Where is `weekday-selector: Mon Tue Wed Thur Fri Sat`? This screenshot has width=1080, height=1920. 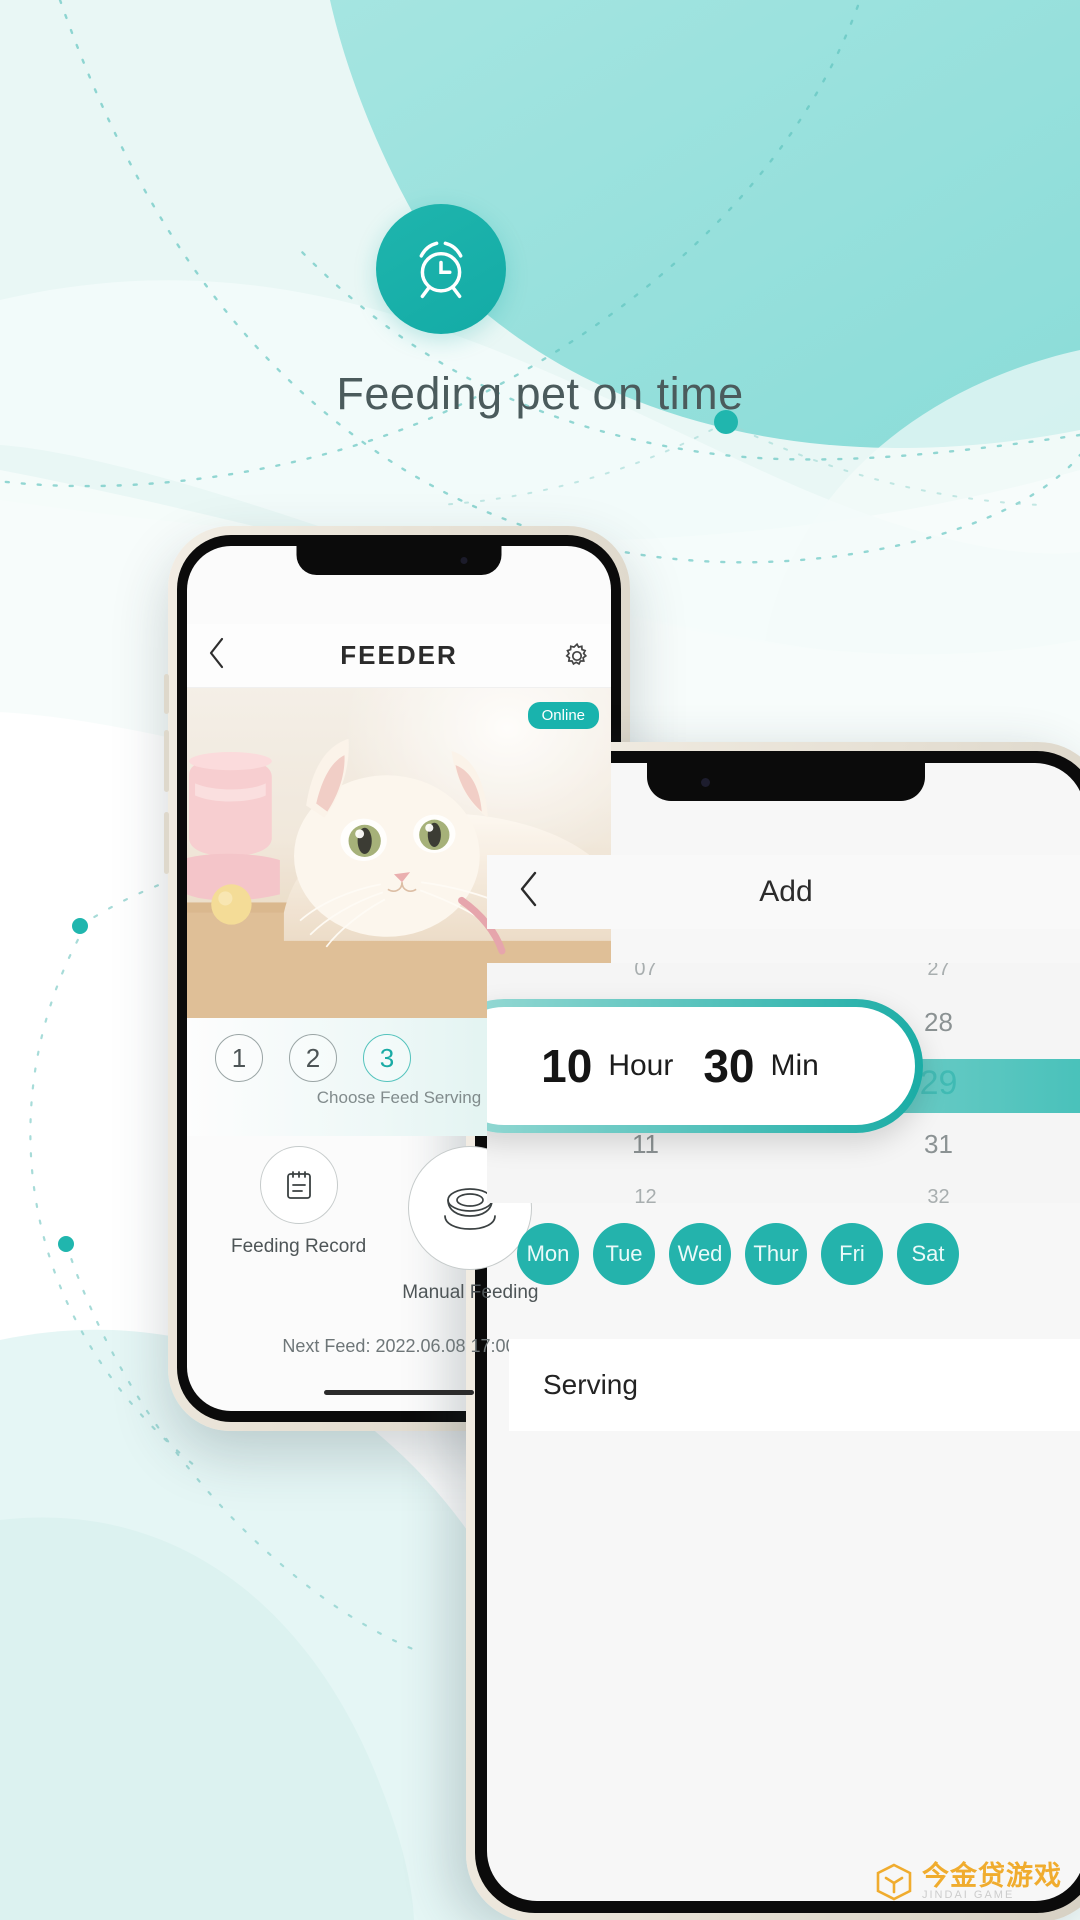 weekday-selector: Mon Tue Wed Thur Fri Sat is located at coordinates (738, 1254).